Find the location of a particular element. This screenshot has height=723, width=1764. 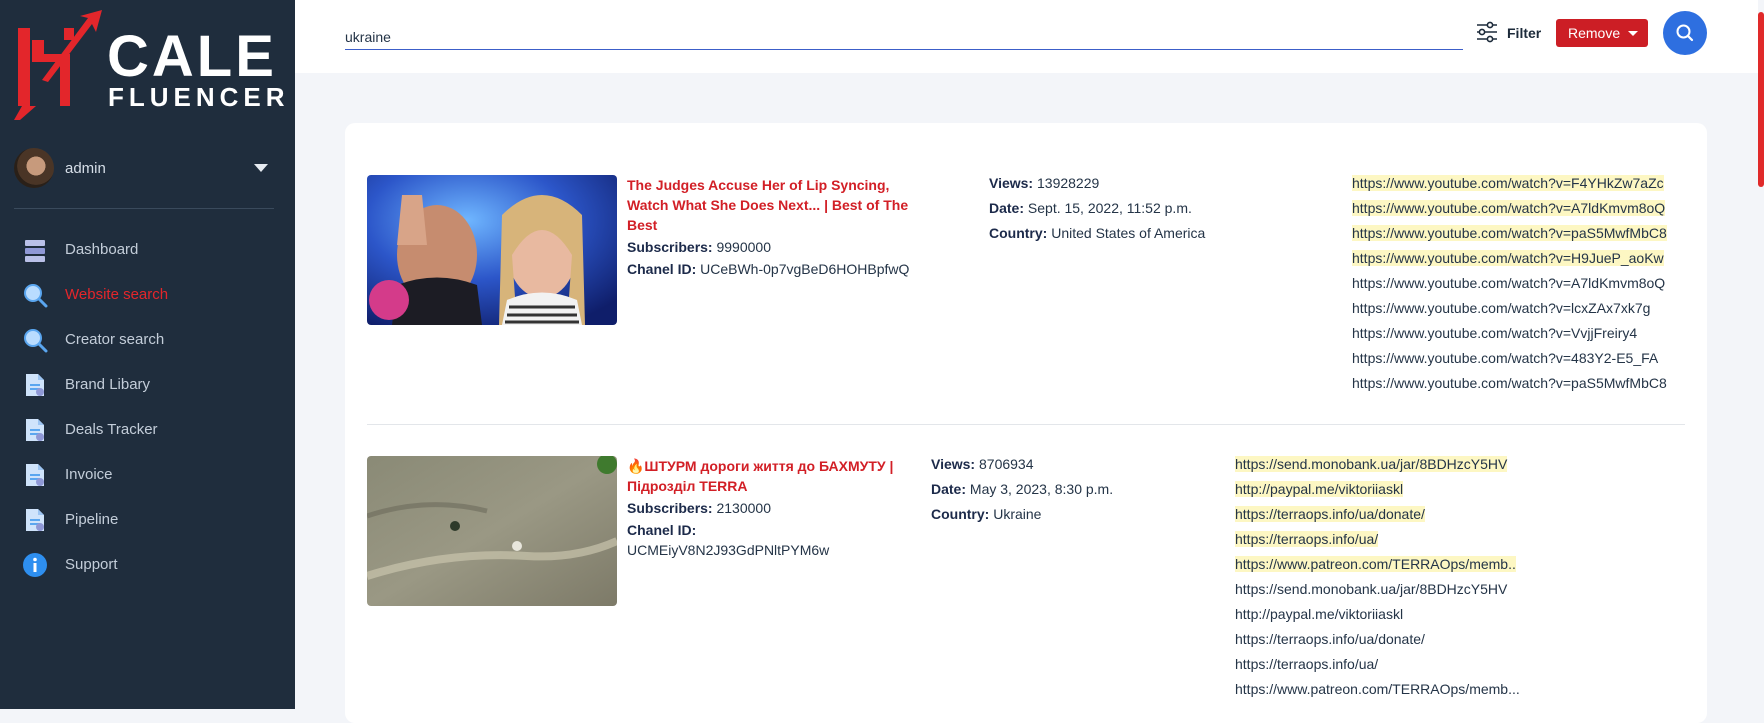

top-bar: Filter Remove is located at coordinates (1029, 36).